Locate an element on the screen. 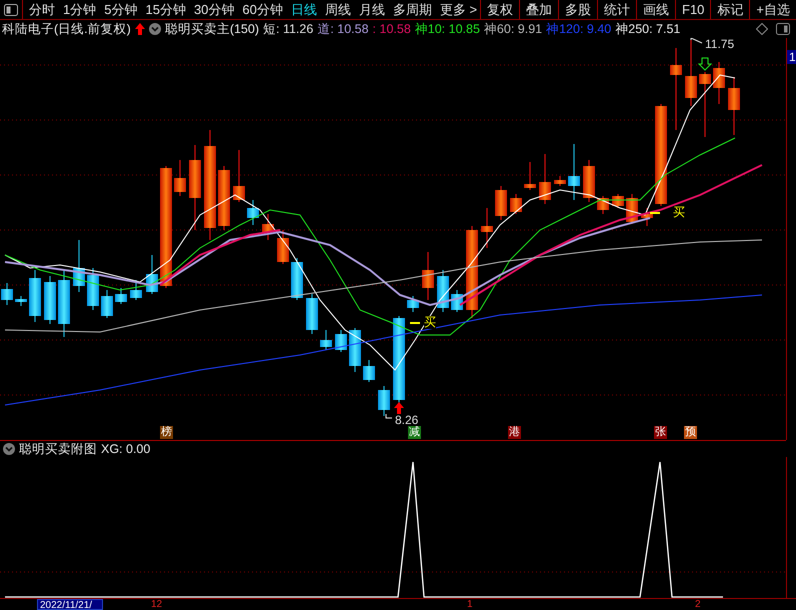  price-tag: 1 is located at coordinates (791, 57).